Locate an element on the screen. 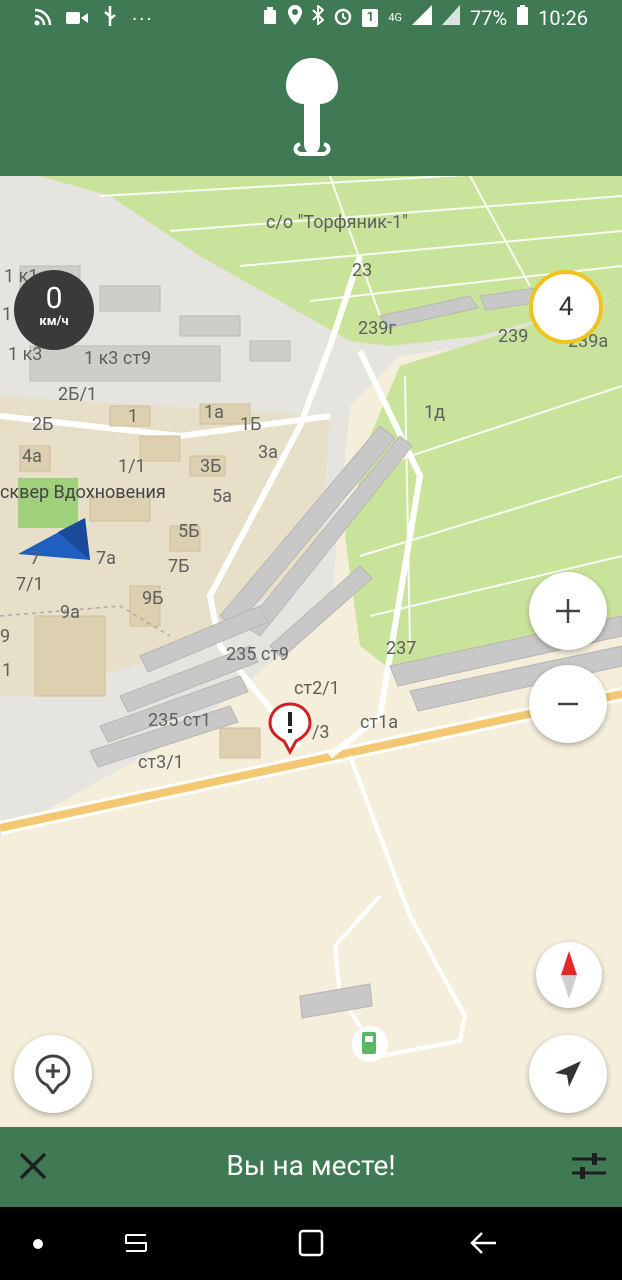  map-label: 5Б is located at coordinates (189, 531).